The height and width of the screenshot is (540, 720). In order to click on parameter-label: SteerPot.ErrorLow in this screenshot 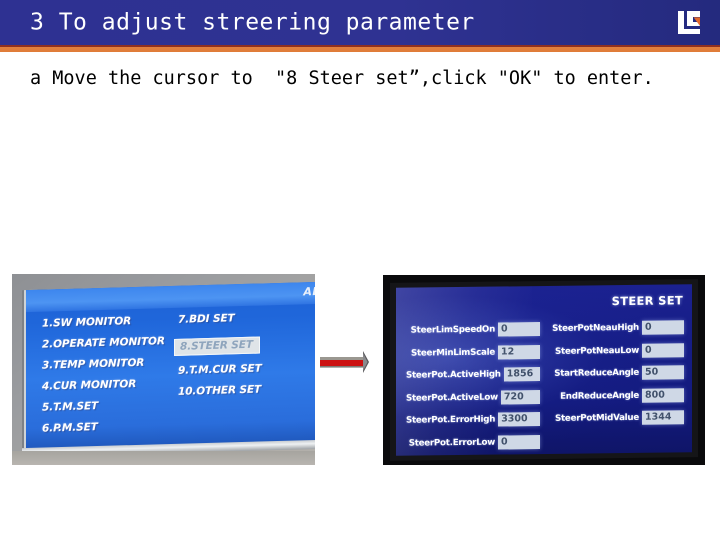, I will do `click(451, 443)`.